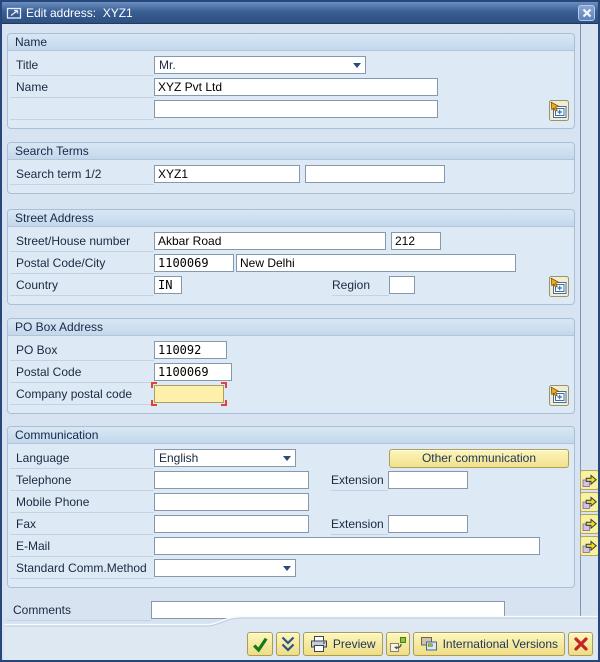  What do you see at coordinates (300, 13) in the screenshot?
I see `titlebar: Edit address: XYZ1` at bounding box center [300, 13].